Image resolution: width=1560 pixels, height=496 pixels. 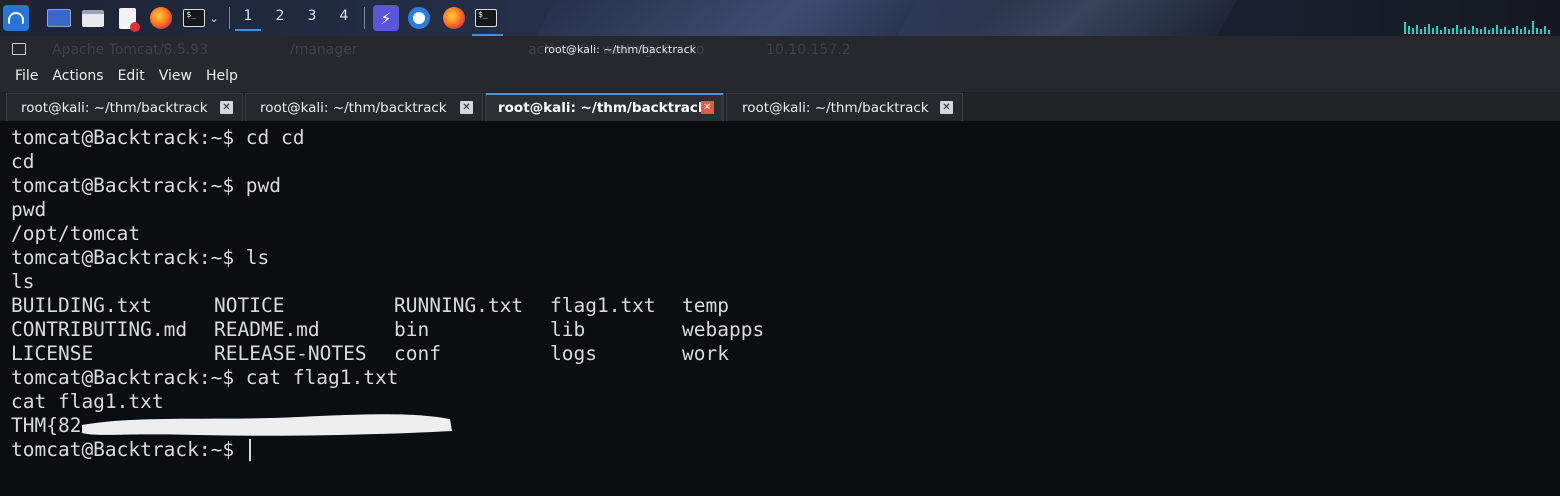 I want to click on terminal-line: tomcat@Backtrack:~$ ls, so click(x=140, y=257).